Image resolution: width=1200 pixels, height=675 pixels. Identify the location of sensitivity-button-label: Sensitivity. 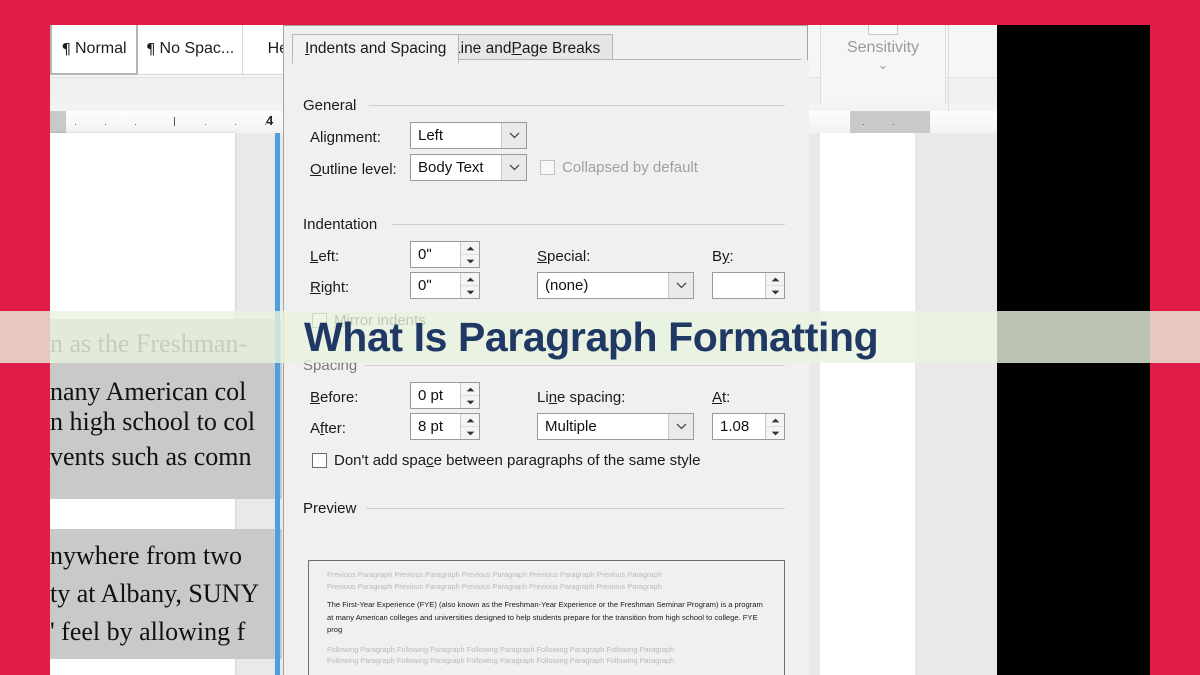
(883, 47).